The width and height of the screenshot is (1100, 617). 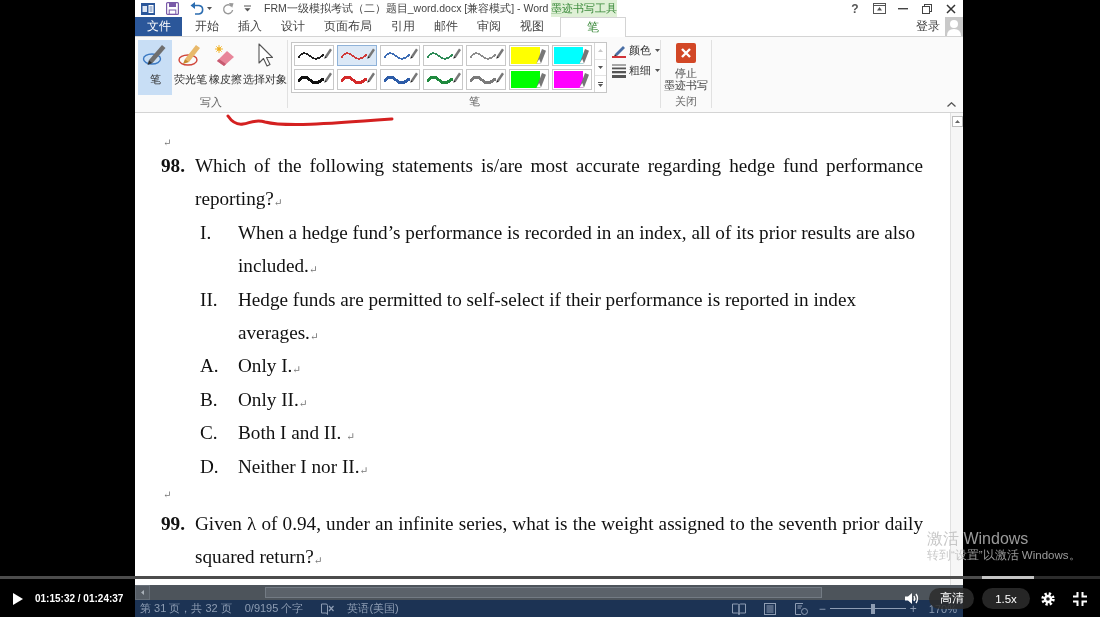 What do you see at coordinates (225, 67) in the screenshot?
I see `ink-tool-button: 橡皮擦` at bounding box center [225, 67].